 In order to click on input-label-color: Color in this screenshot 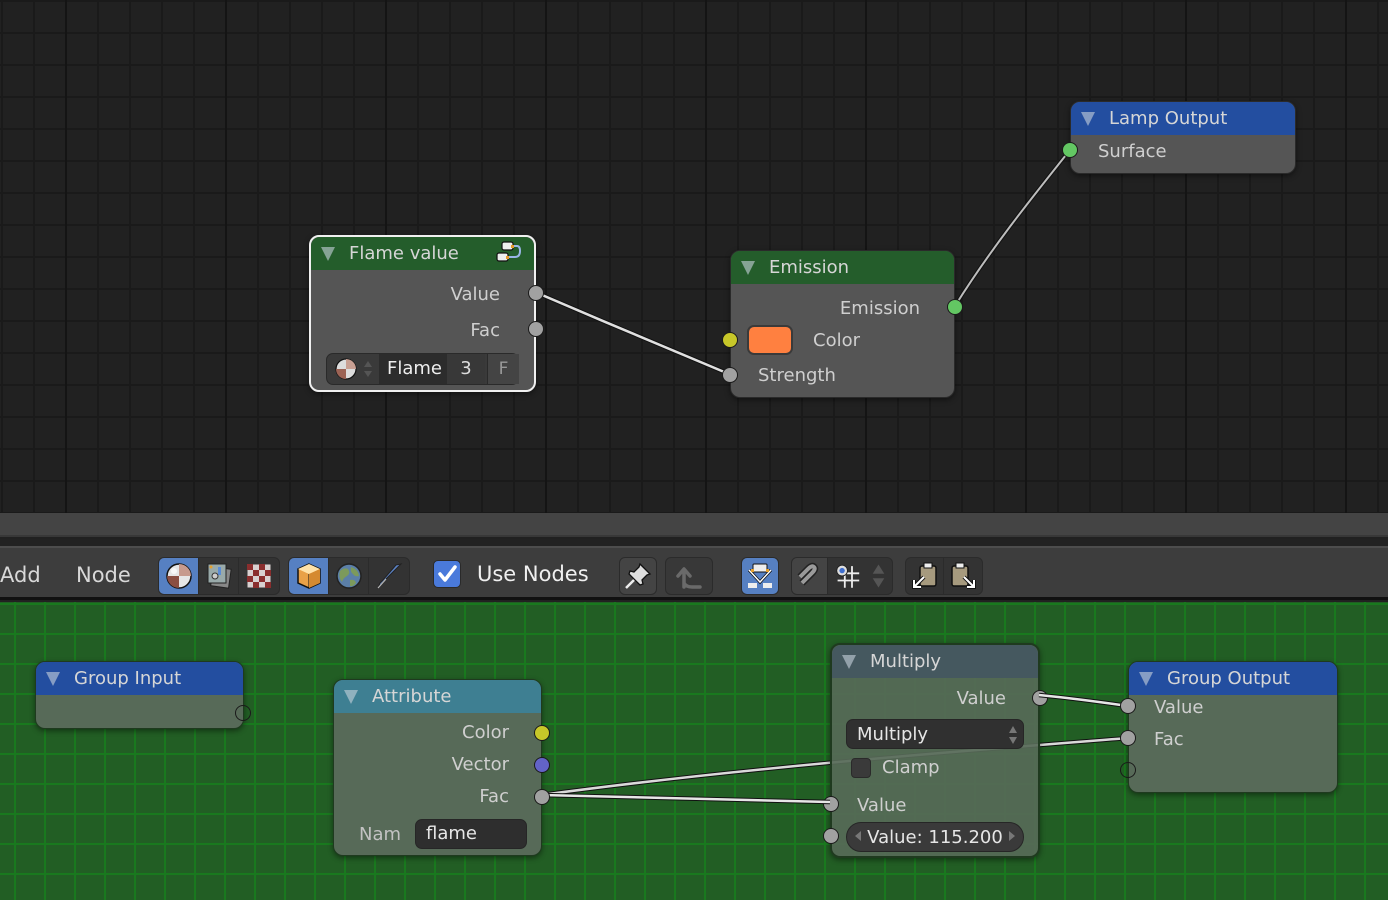, I will do `click(836, 340)`.